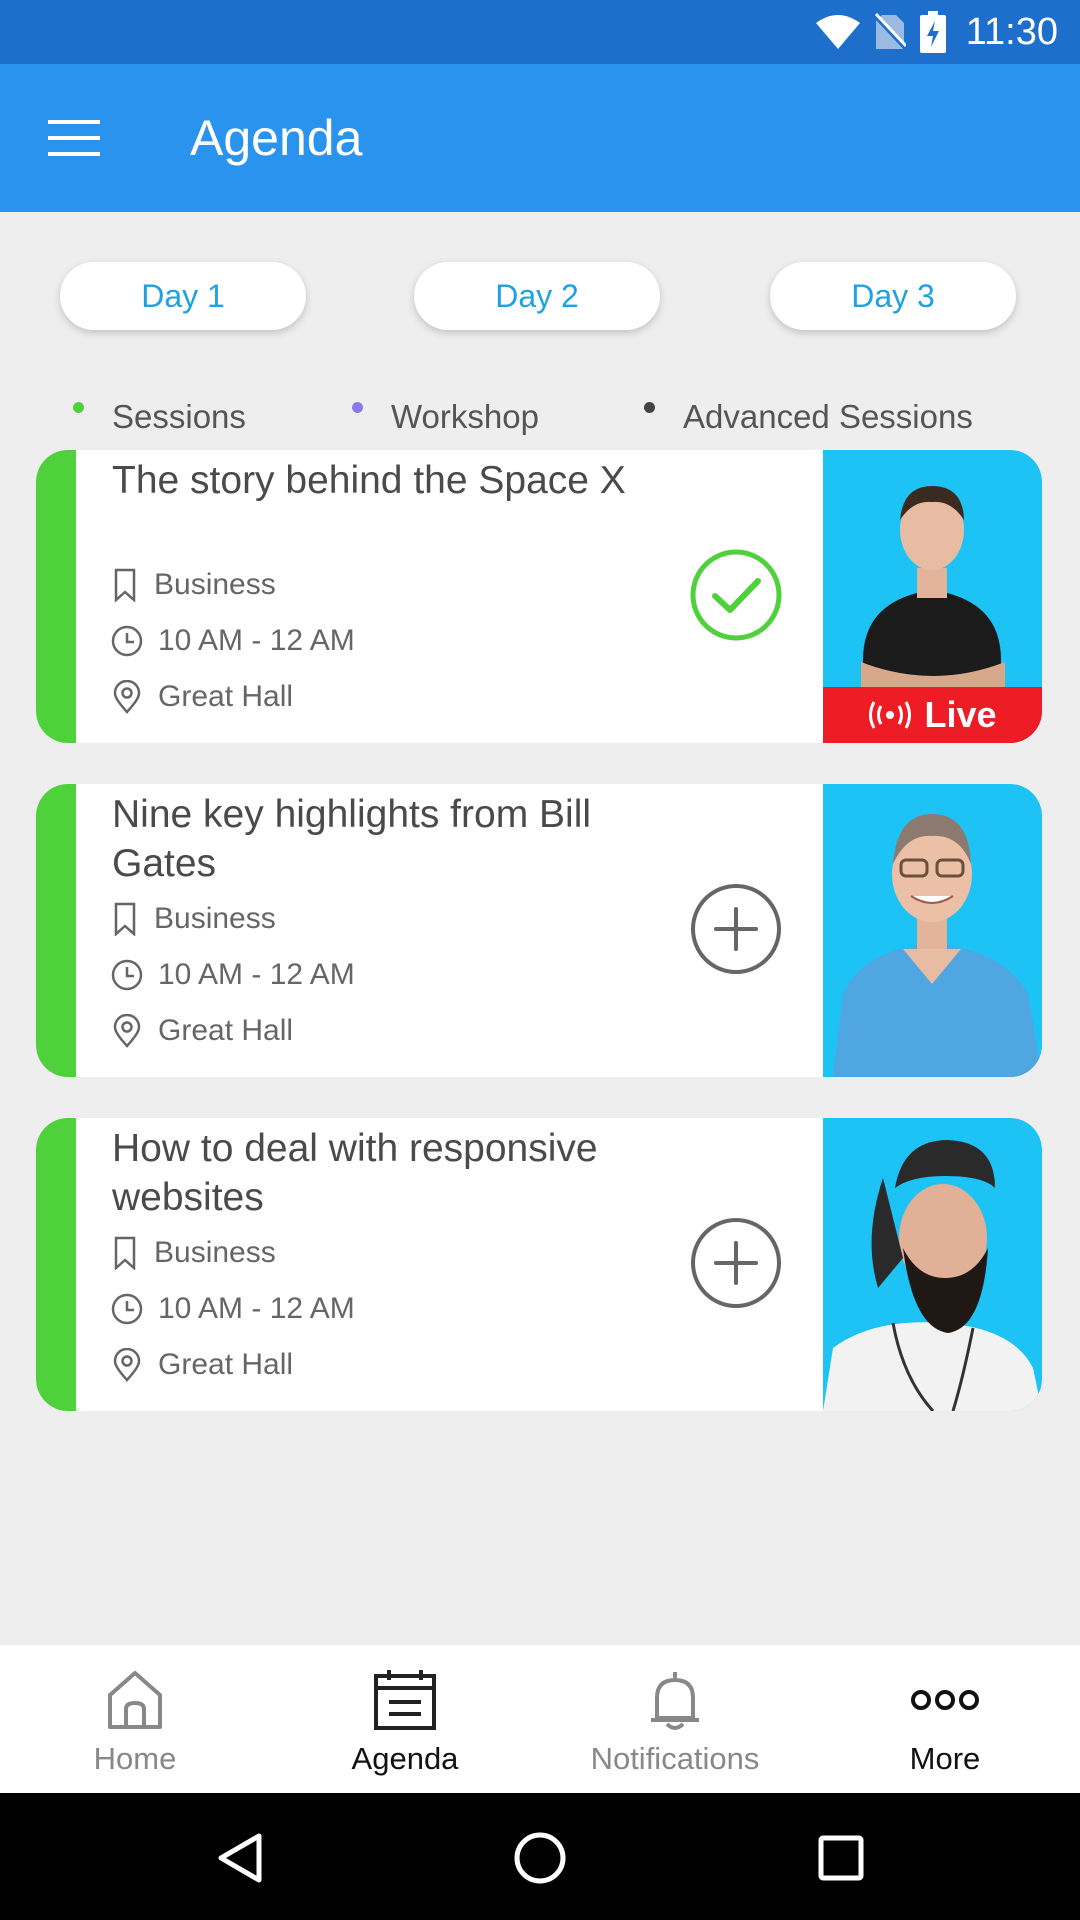  Describe the element at coordinates (736, 595) in the screenshot. I see `check-circle-icon` at that location.